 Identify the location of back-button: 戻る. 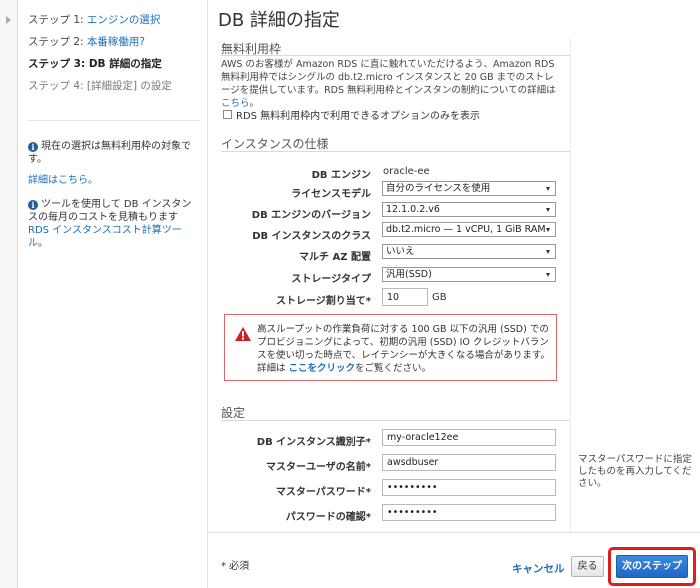
(587, 566).